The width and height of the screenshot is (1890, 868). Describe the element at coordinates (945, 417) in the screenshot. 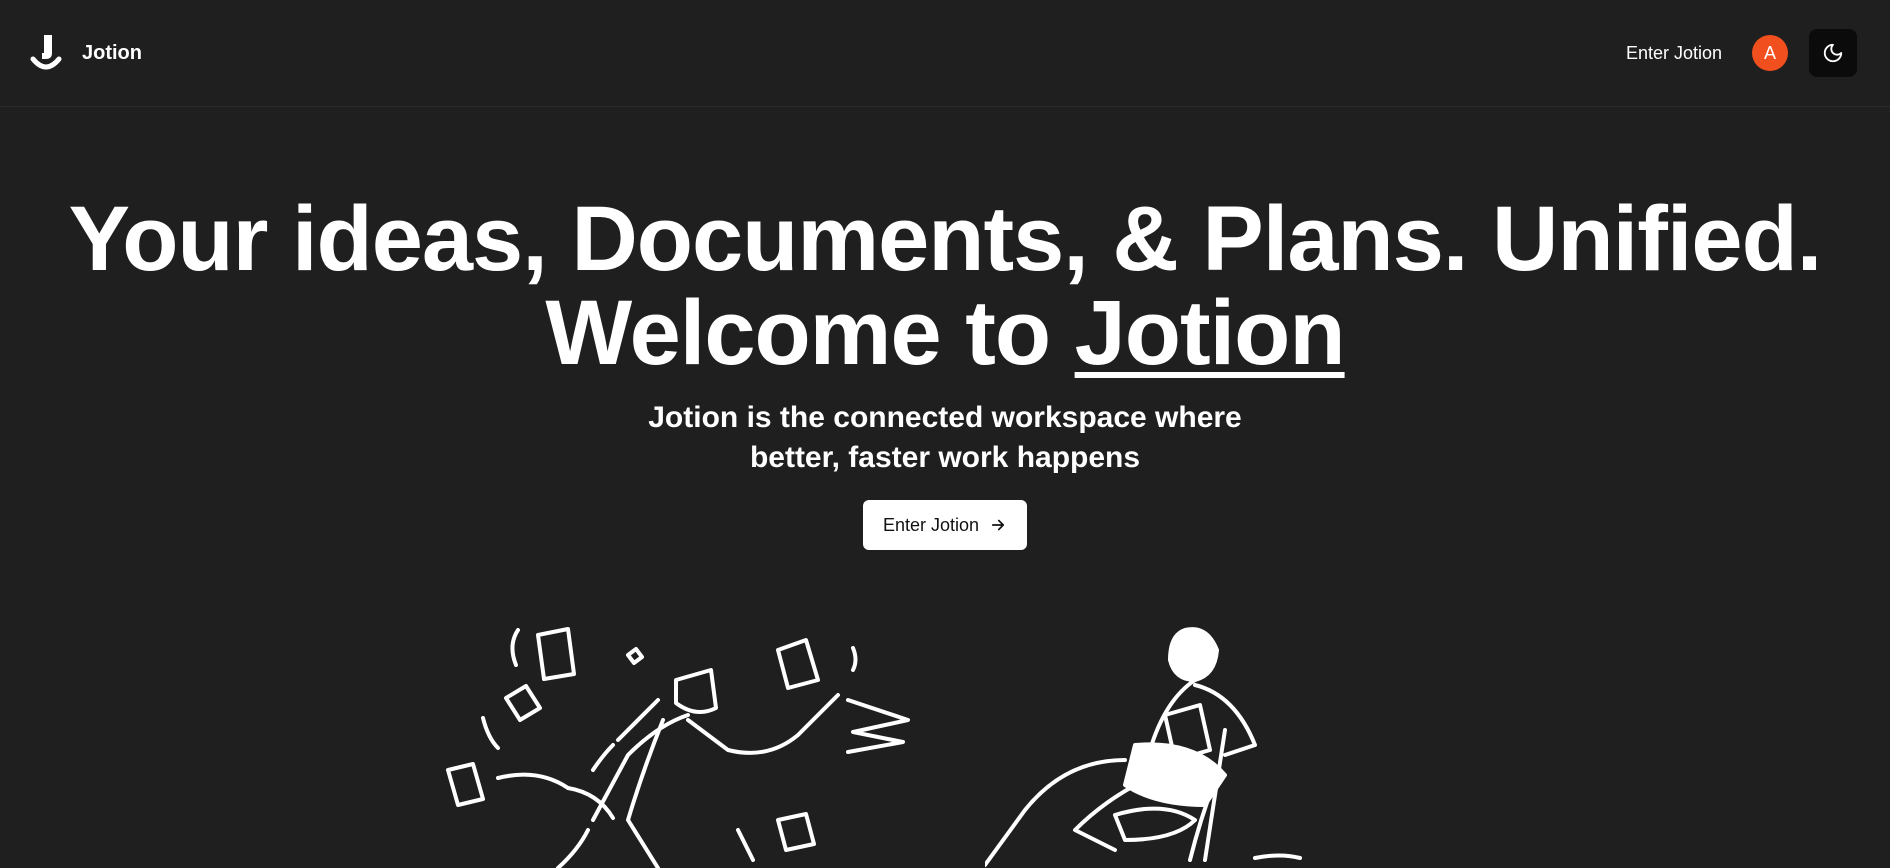

I see `subtitle-line-1: Jotion is the connected workspace where` at that location.